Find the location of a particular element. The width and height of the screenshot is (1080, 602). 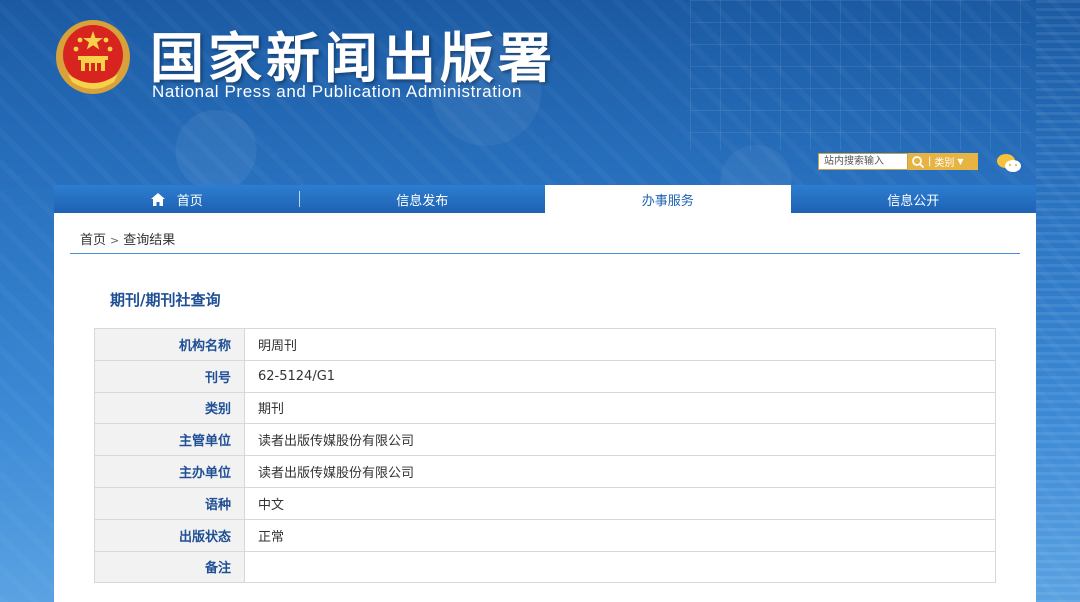

row-label: 主办单位 is located at coordinates (169, 471).